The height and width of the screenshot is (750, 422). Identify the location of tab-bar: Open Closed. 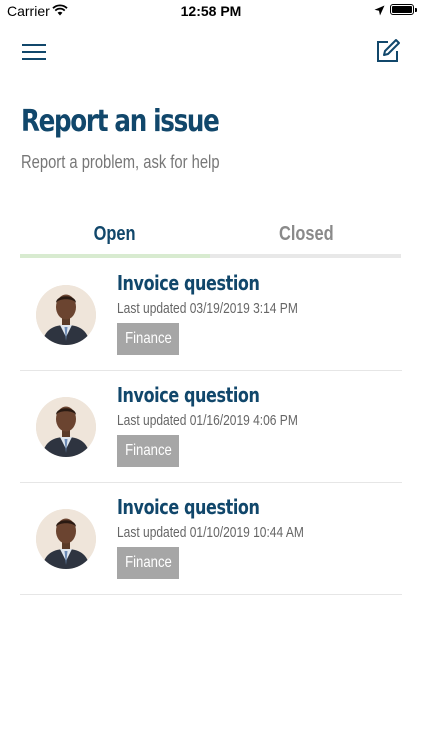
(210, 238).